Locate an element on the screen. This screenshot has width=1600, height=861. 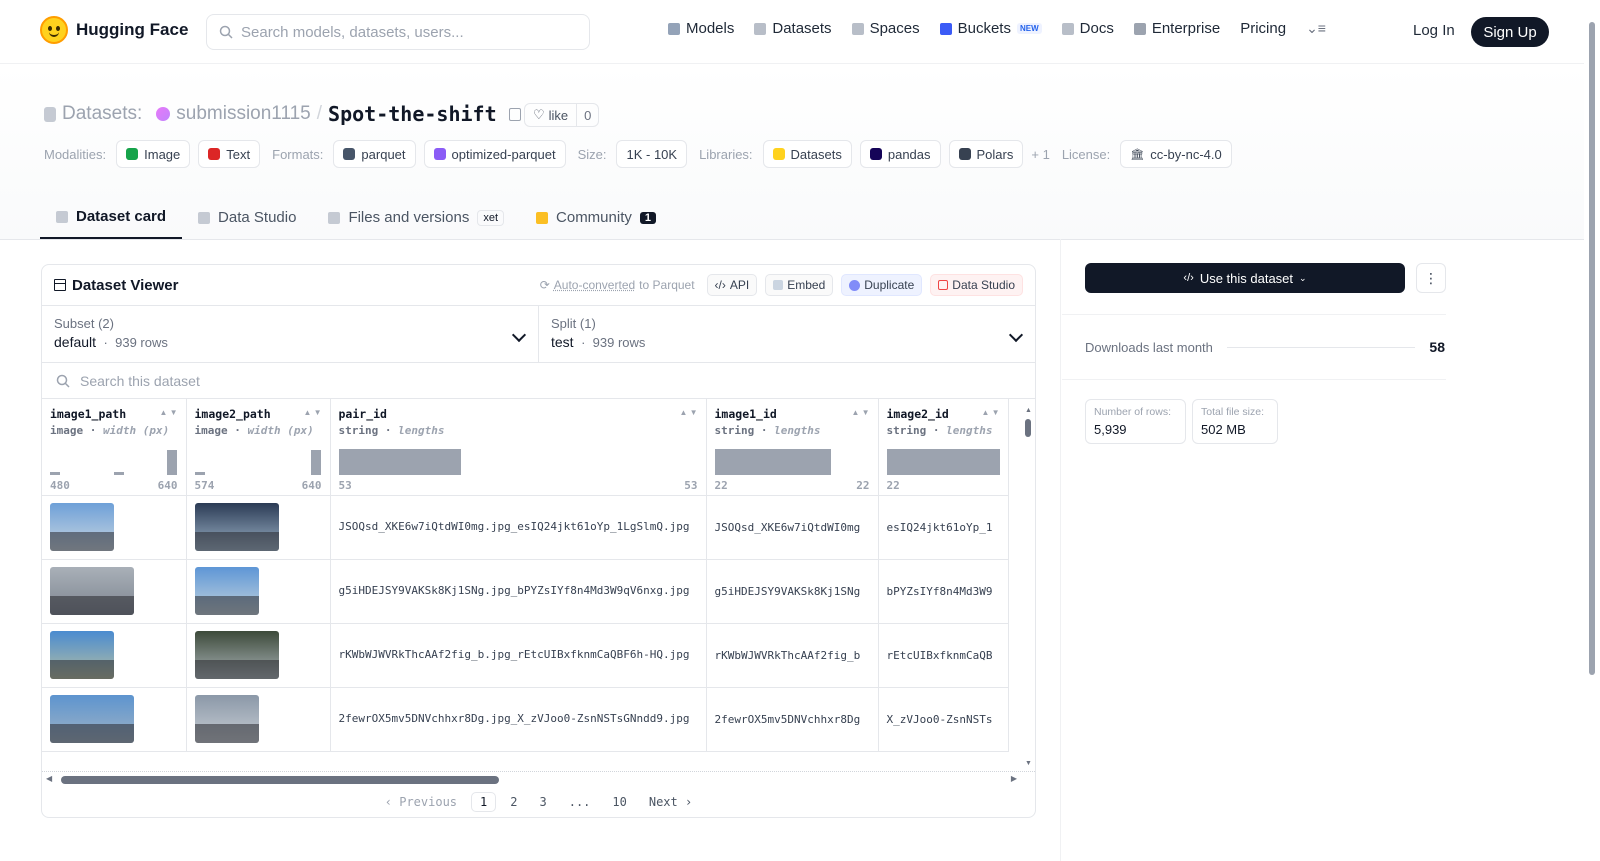
data-studio-button: Data Studio is located at coordinates (976, 285).